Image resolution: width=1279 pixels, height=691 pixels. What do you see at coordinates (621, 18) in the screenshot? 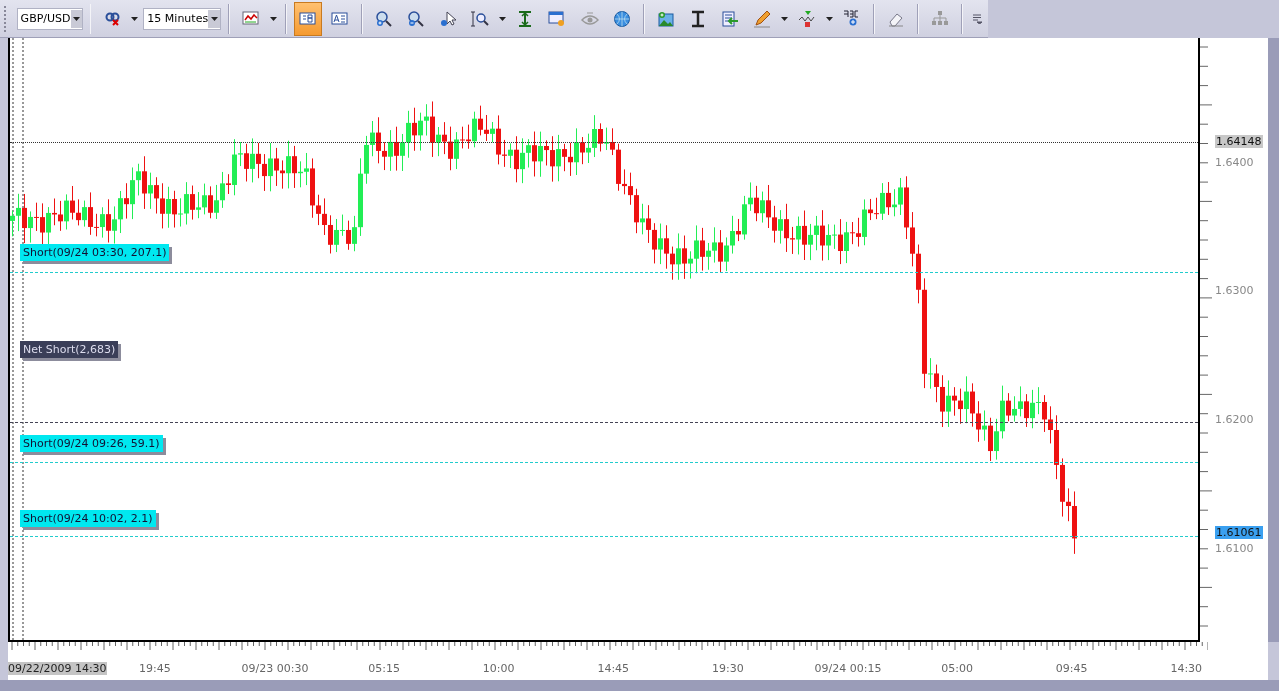
I see `globe-icon` at bounding box center [621, 18].